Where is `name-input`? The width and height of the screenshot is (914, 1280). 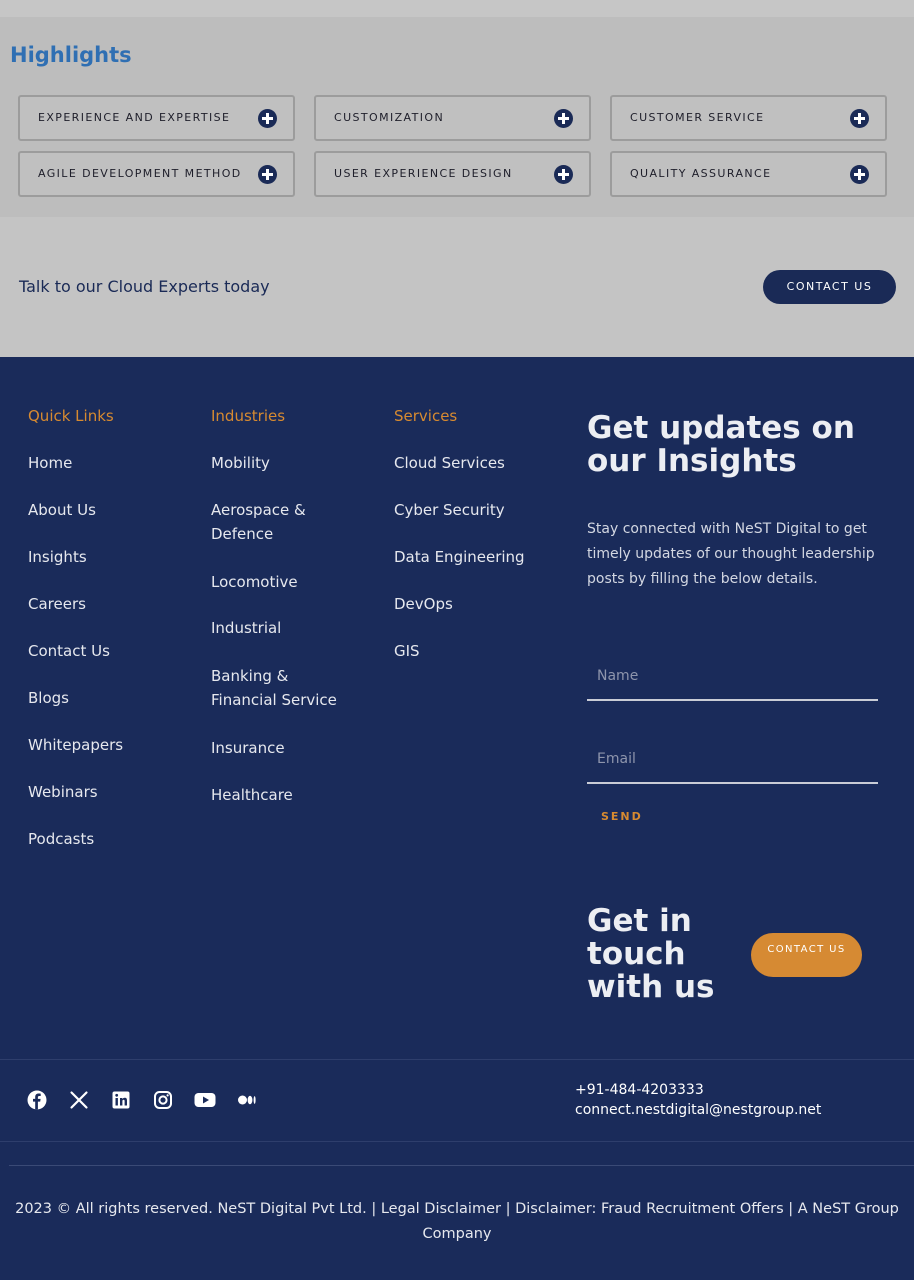
name-input is located at coordinates (732, 676).